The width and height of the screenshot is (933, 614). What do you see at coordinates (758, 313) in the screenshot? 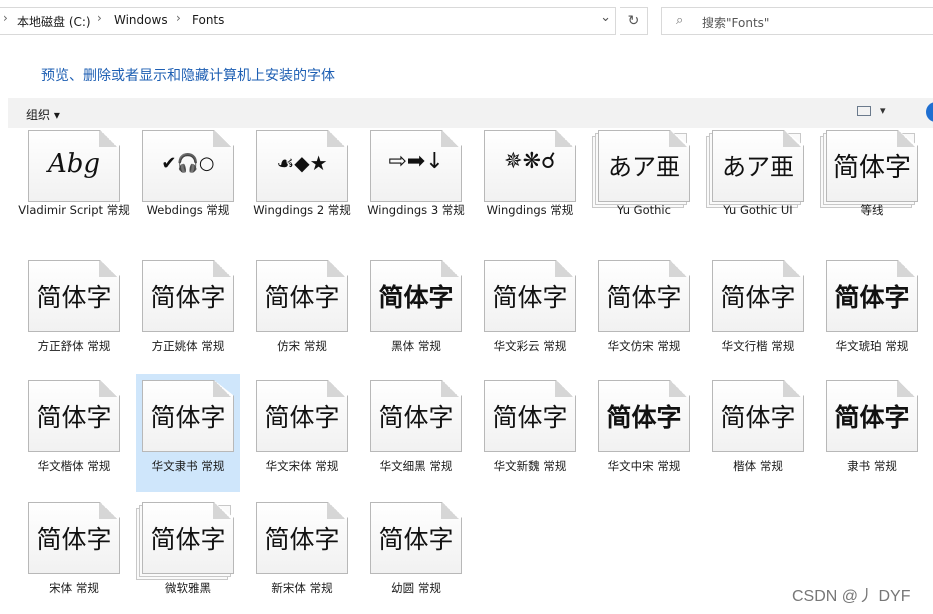
I see `font-item: 简体字 华文行楷 常规` at bounding box center [758, 313].